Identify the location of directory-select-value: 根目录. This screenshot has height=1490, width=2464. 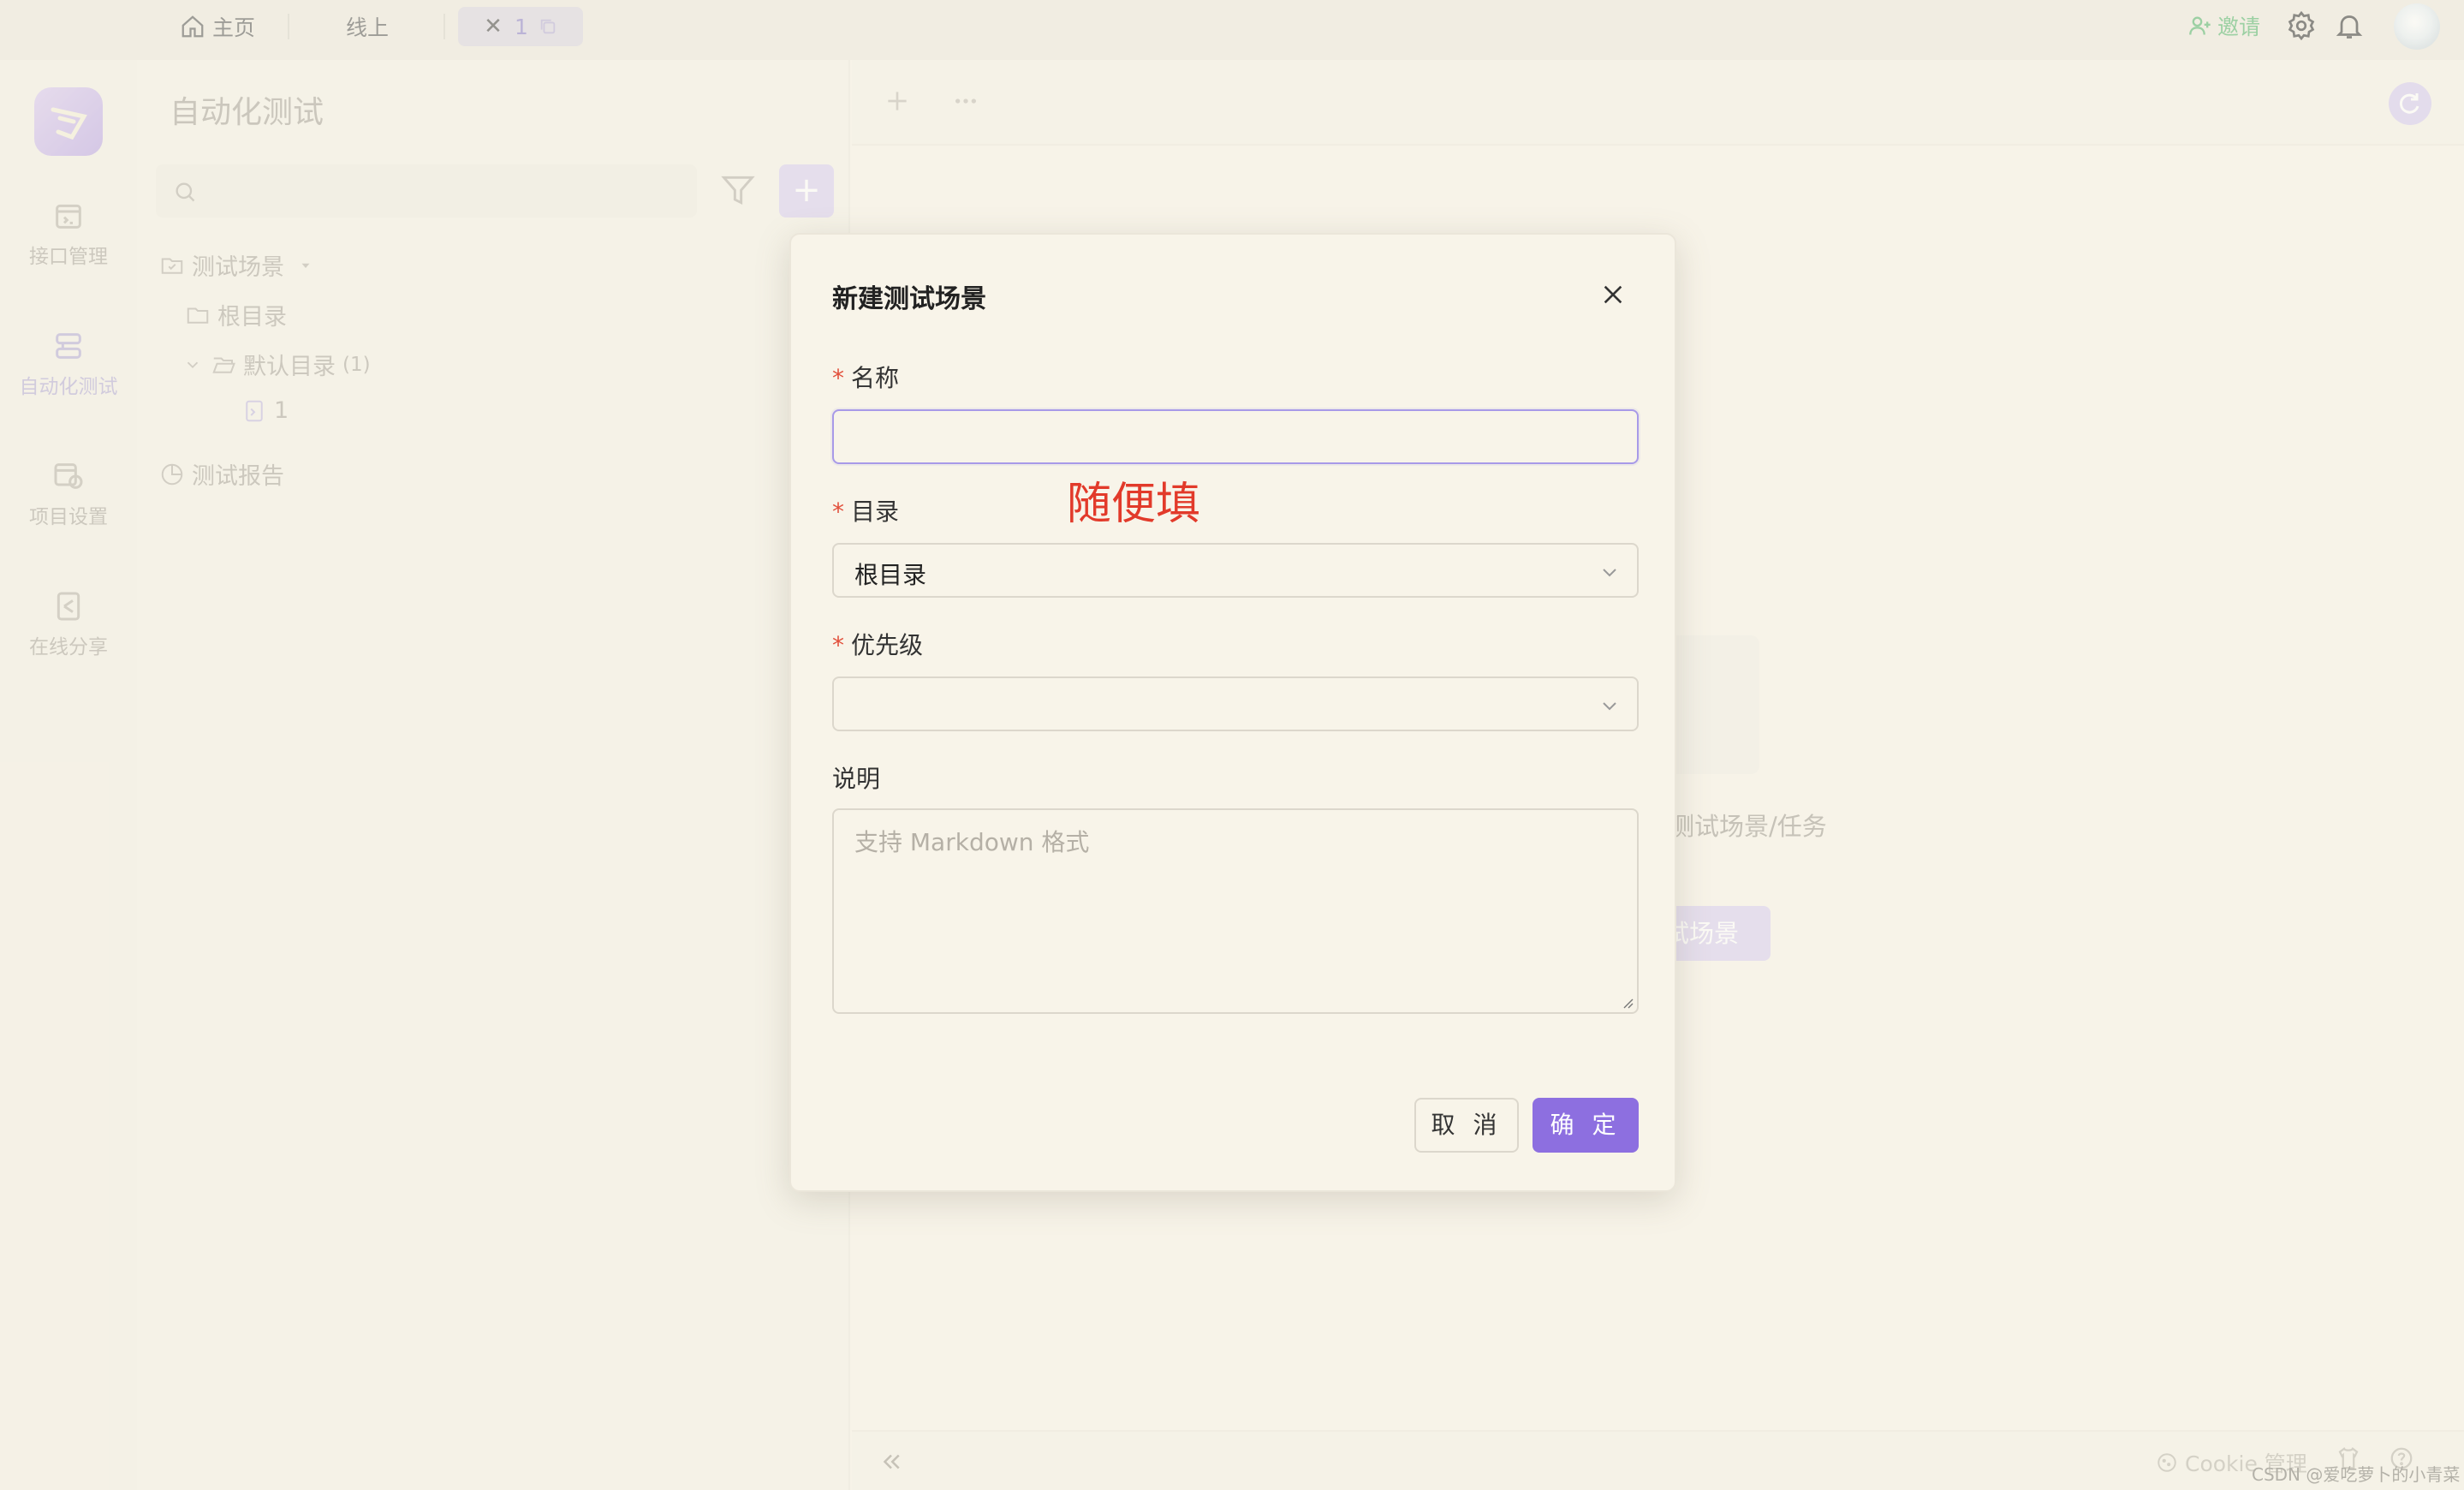
(890, 575).